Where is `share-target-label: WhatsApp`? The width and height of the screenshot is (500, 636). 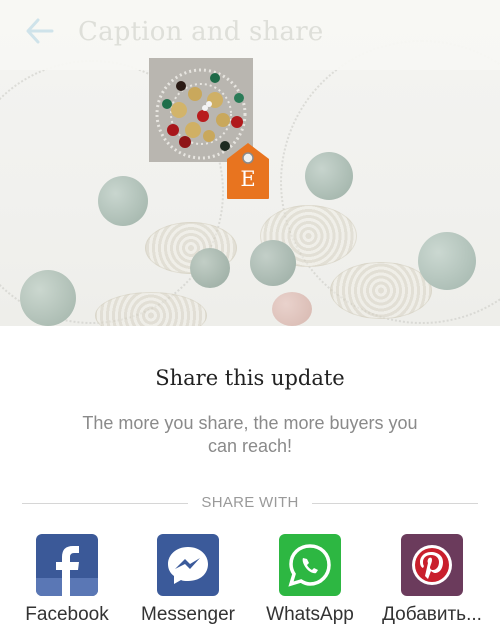 share-target-label: WhatsApp is located at coordinates (310, 614).